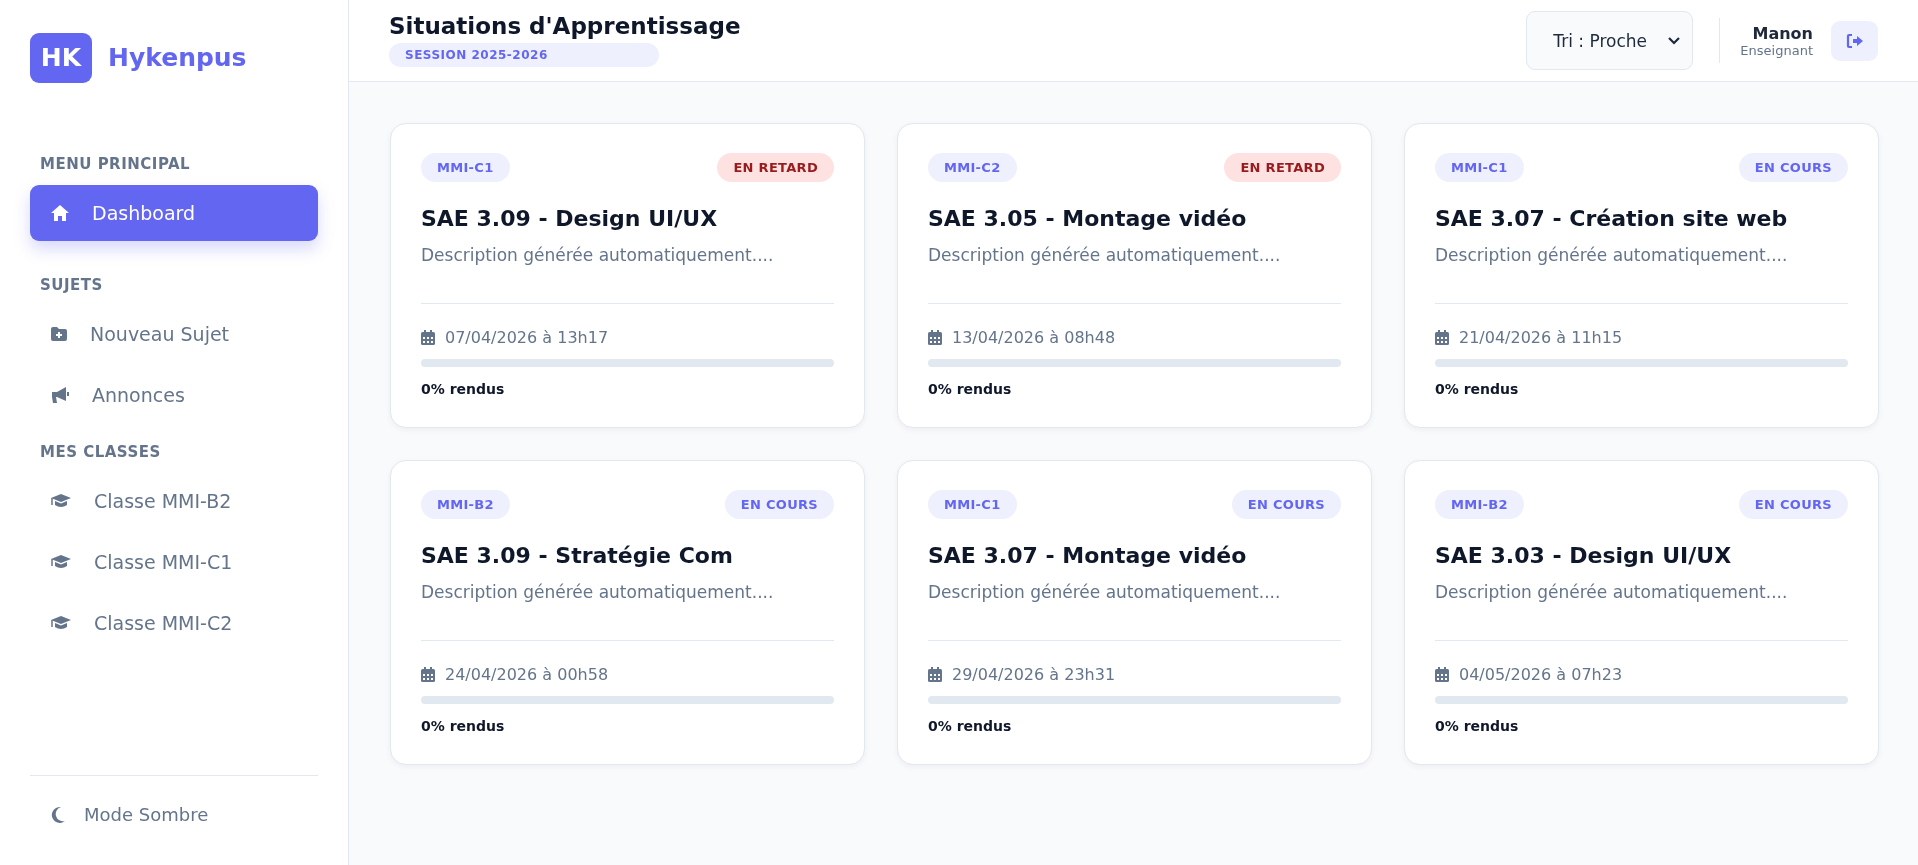 The width and height of the screenshot is (1918, 865). I want to click on page-title: Situations d'Apprentissage, so click(565, 25).